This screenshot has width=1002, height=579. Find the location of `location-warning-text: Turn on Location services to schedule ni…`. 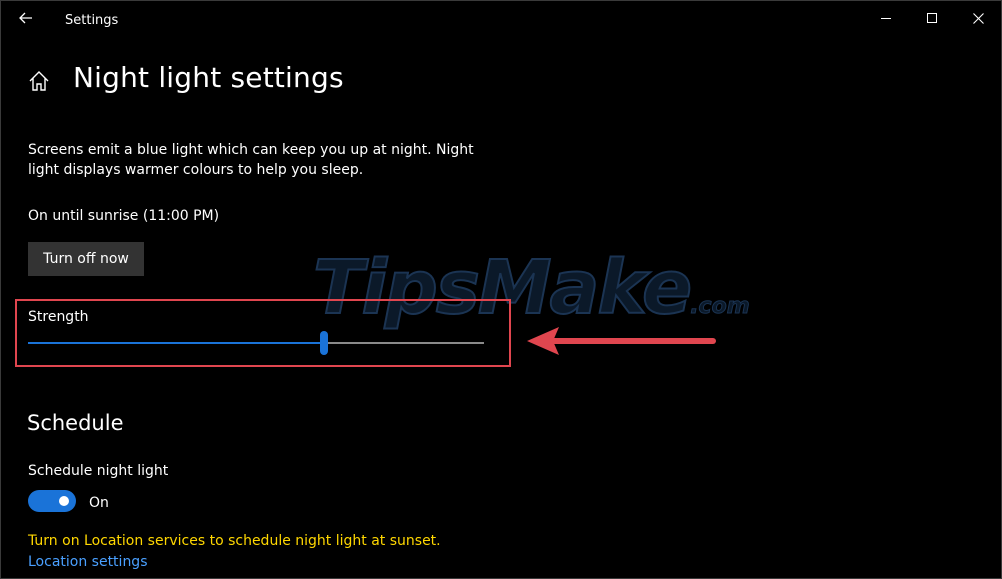

location-warning-text: Turn on Location services to schedule ni… is located at coordinates (234, 541).